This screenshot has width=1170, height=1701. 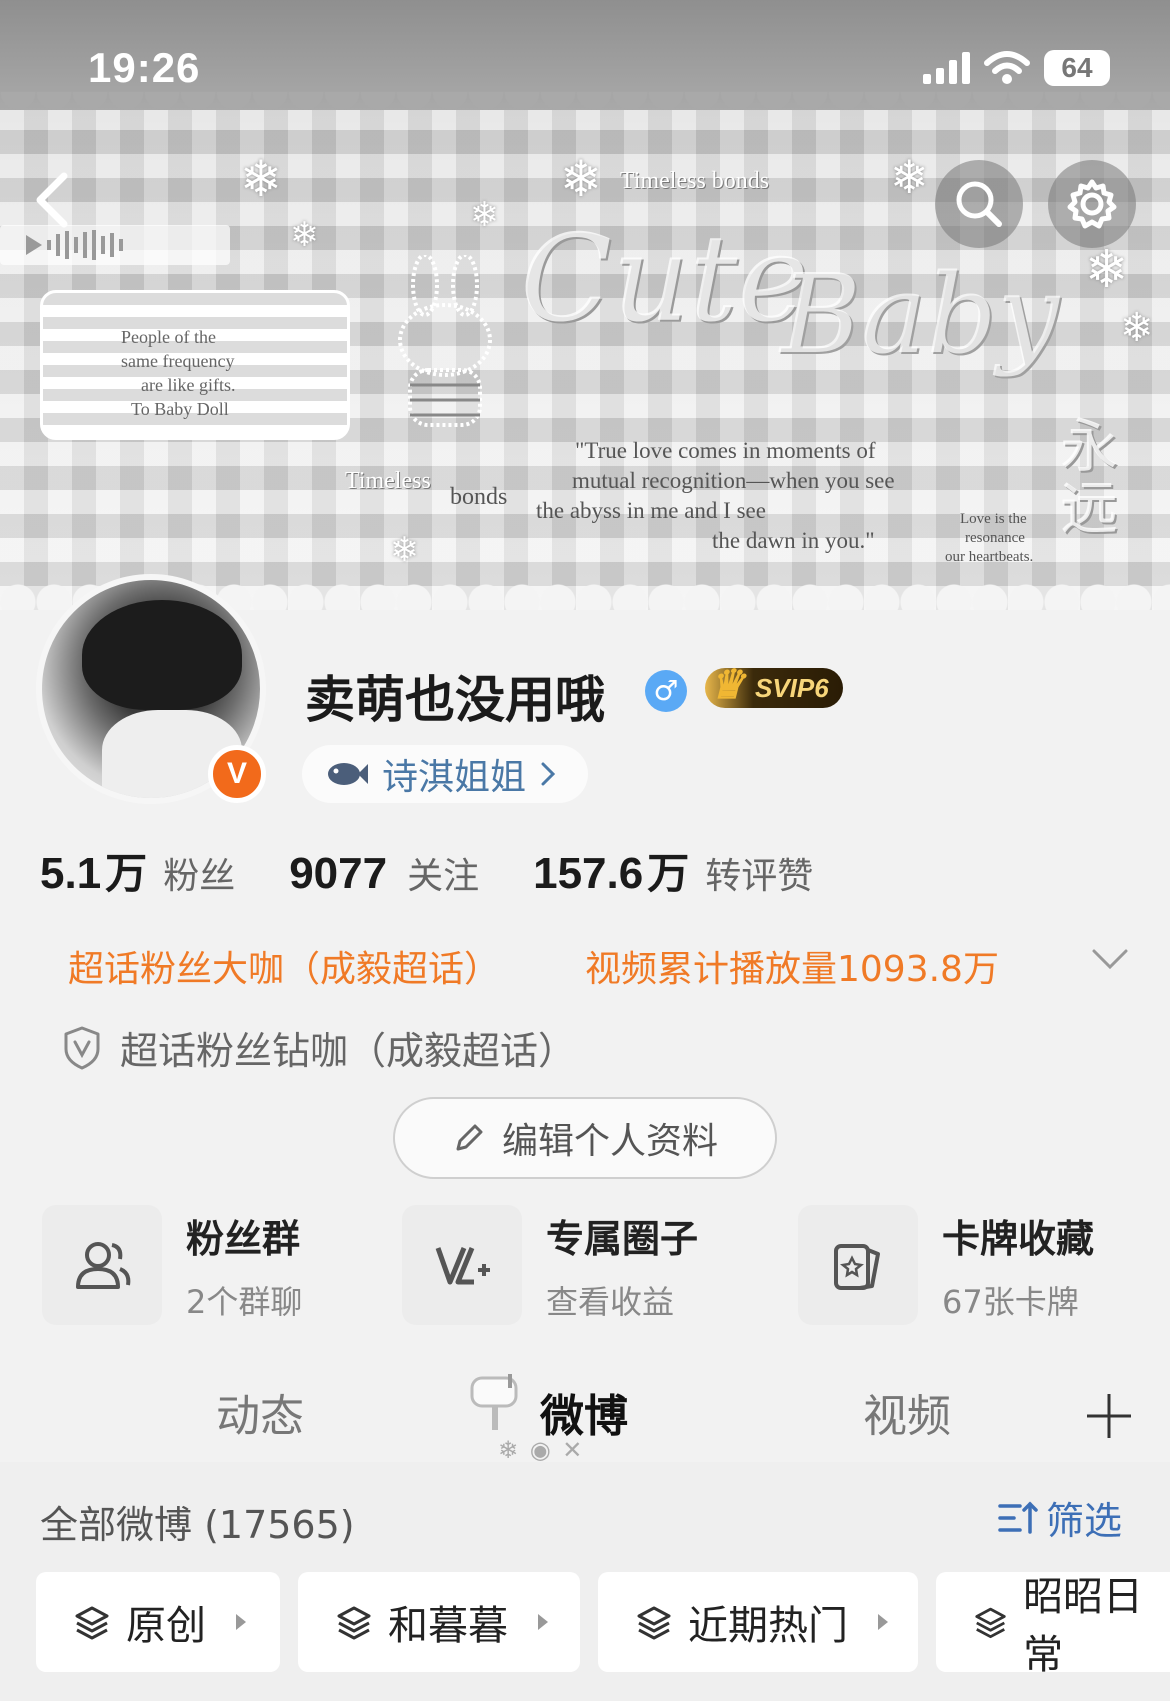 I want to click on fish-icon, so click(x=348, y=774).